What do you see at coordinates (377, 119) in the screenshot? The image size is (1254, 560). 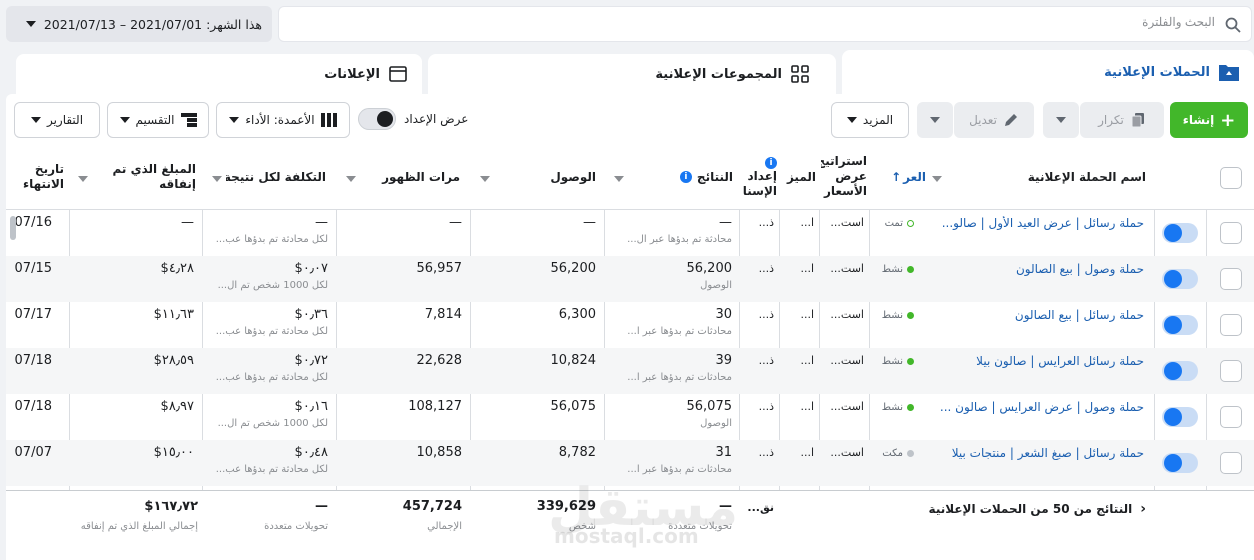 I see `view-setup-switch` at bounding box center [377, 119].